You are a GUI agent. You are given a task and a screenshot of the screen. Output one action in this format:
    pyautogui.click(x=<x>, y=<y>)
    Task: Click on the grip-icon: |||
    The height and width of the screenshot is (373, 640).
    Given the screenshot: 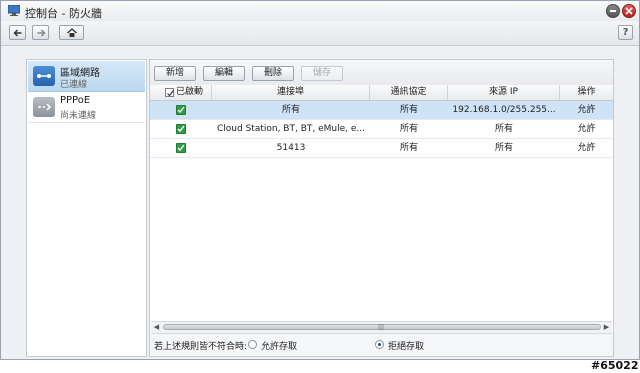 What is the action you would take?
    pyautogui.click(x=381, y=327)
    